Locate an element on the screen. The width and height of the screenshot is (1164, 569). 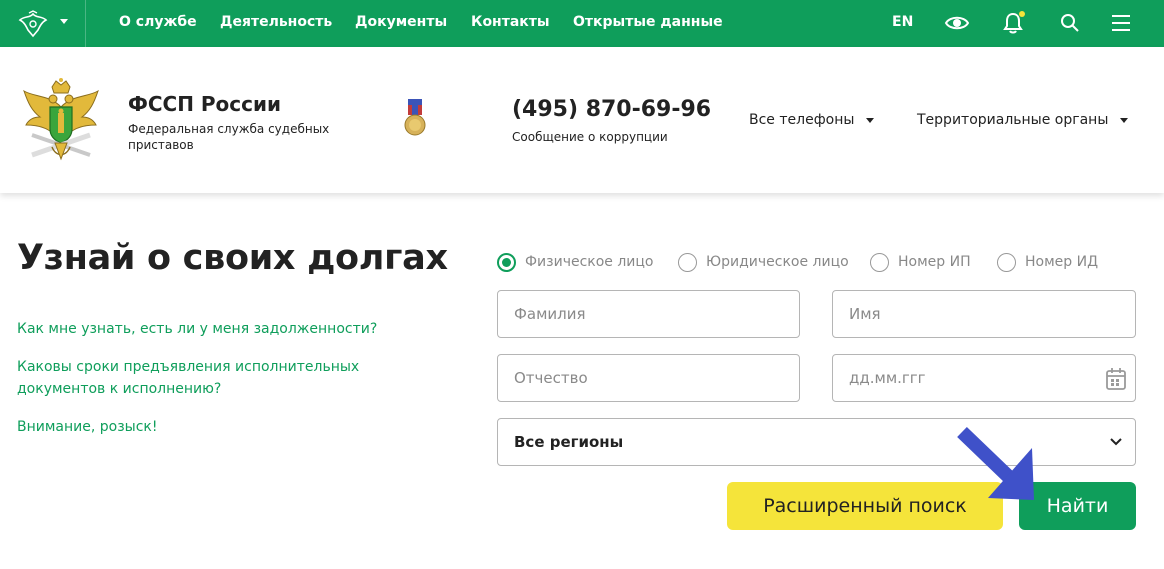
patronymic-field-wrap is located at coordinates (648, 378).